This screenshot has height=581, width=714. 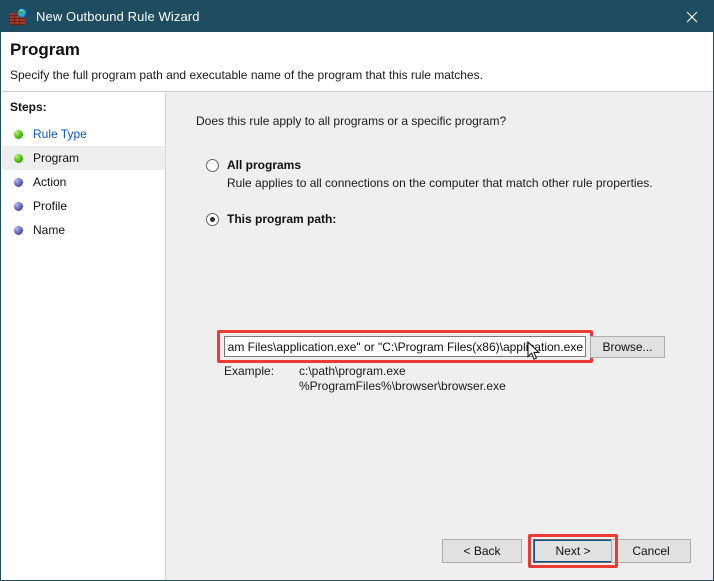 I want to click on radio-icon-this-program-path, so click(x=212, y=219).